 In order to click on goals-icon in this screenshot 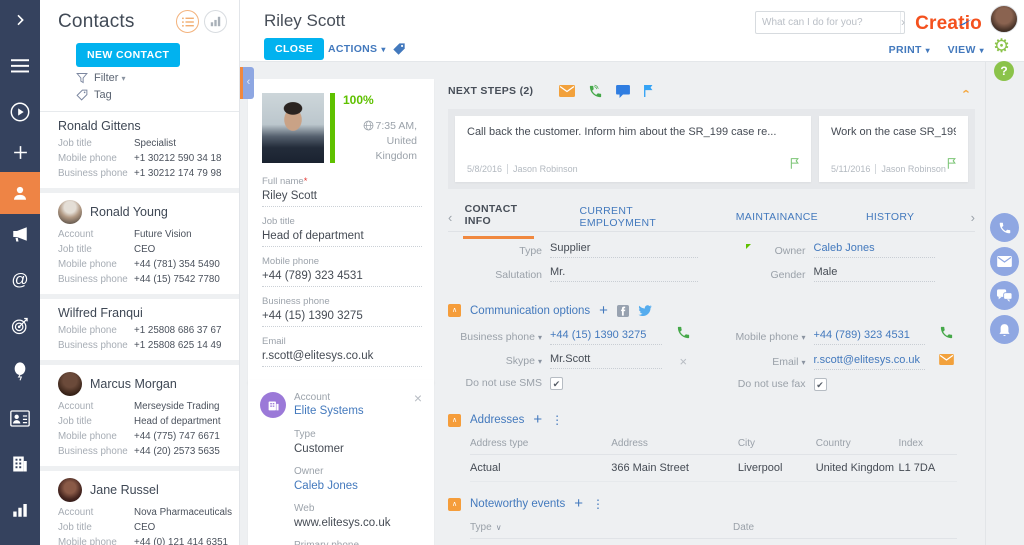, I will do `click(20, 326)`.